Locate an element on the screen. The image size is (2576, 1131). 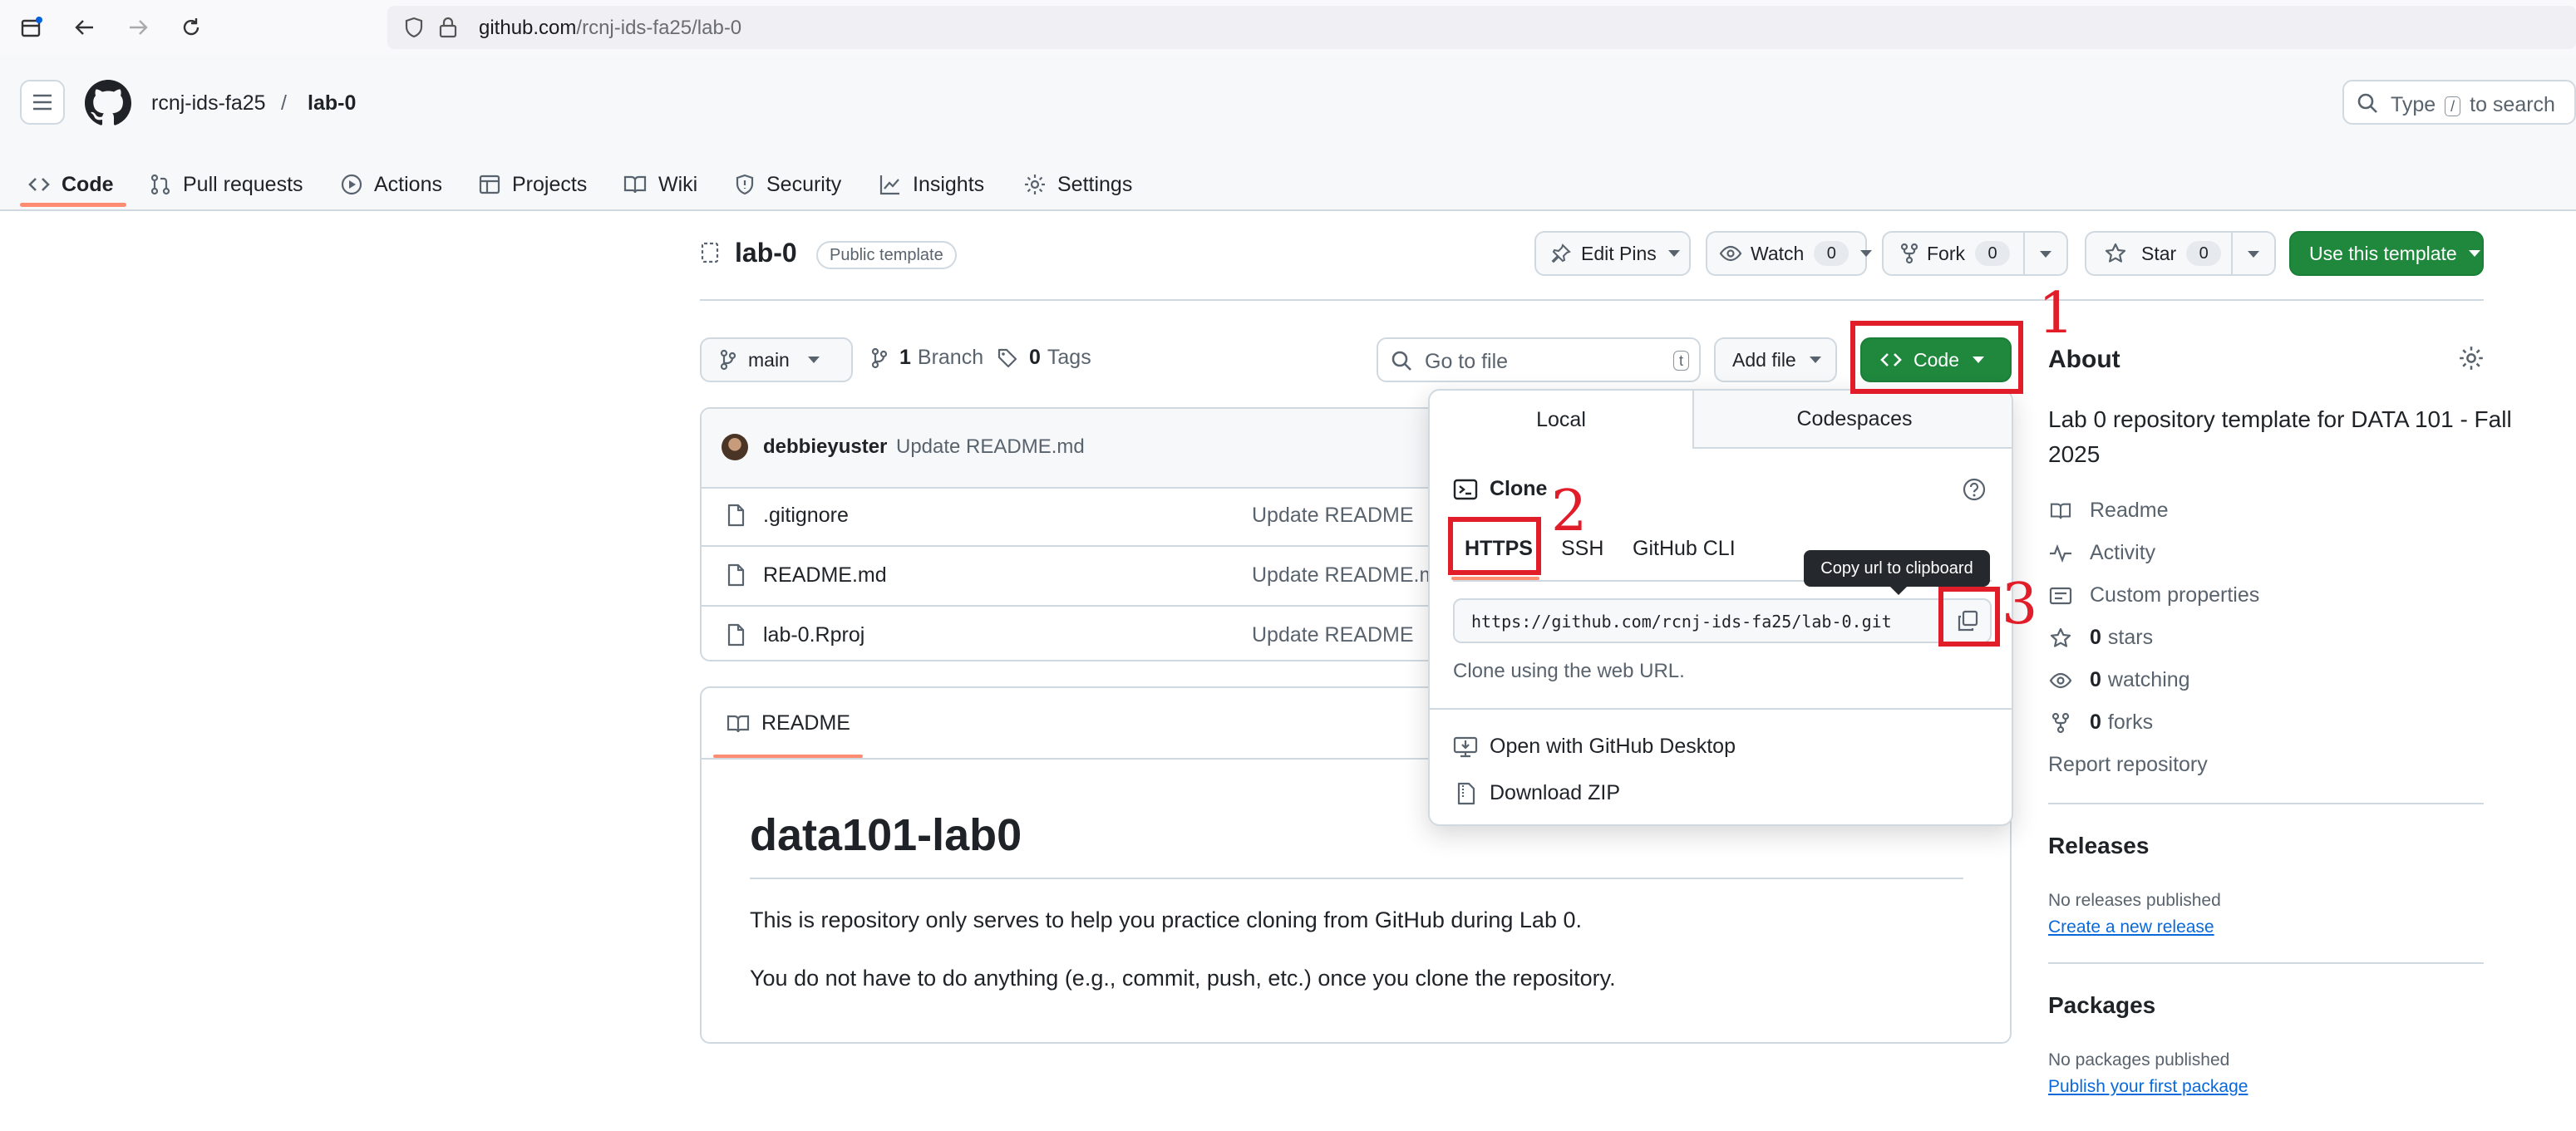
tab-code: Code is located at coordinates (71, 184).